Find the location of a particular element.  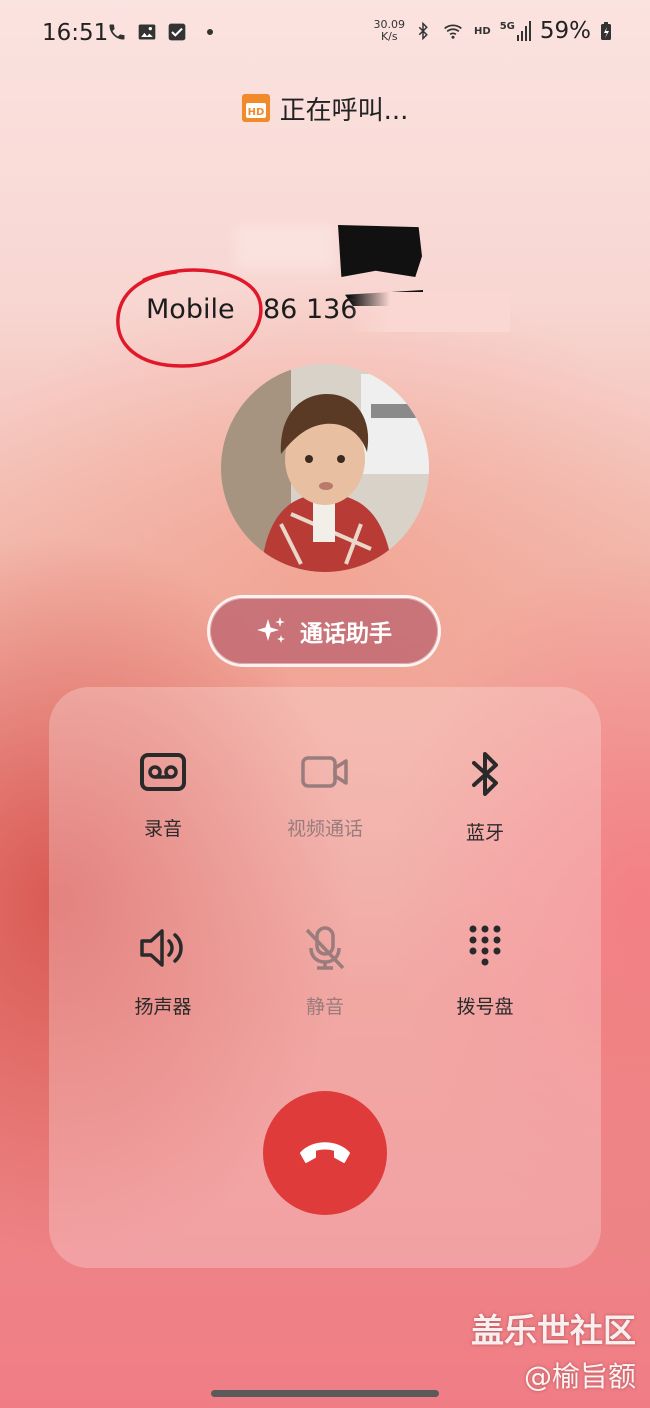

mute-label: 静音 is located at coordinates (324, 1007).